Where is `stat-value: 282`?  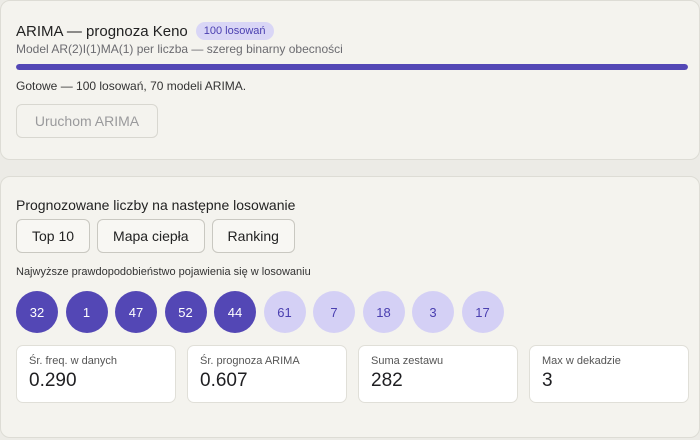 stat-value: 282 is located at coordinates (387, 380).